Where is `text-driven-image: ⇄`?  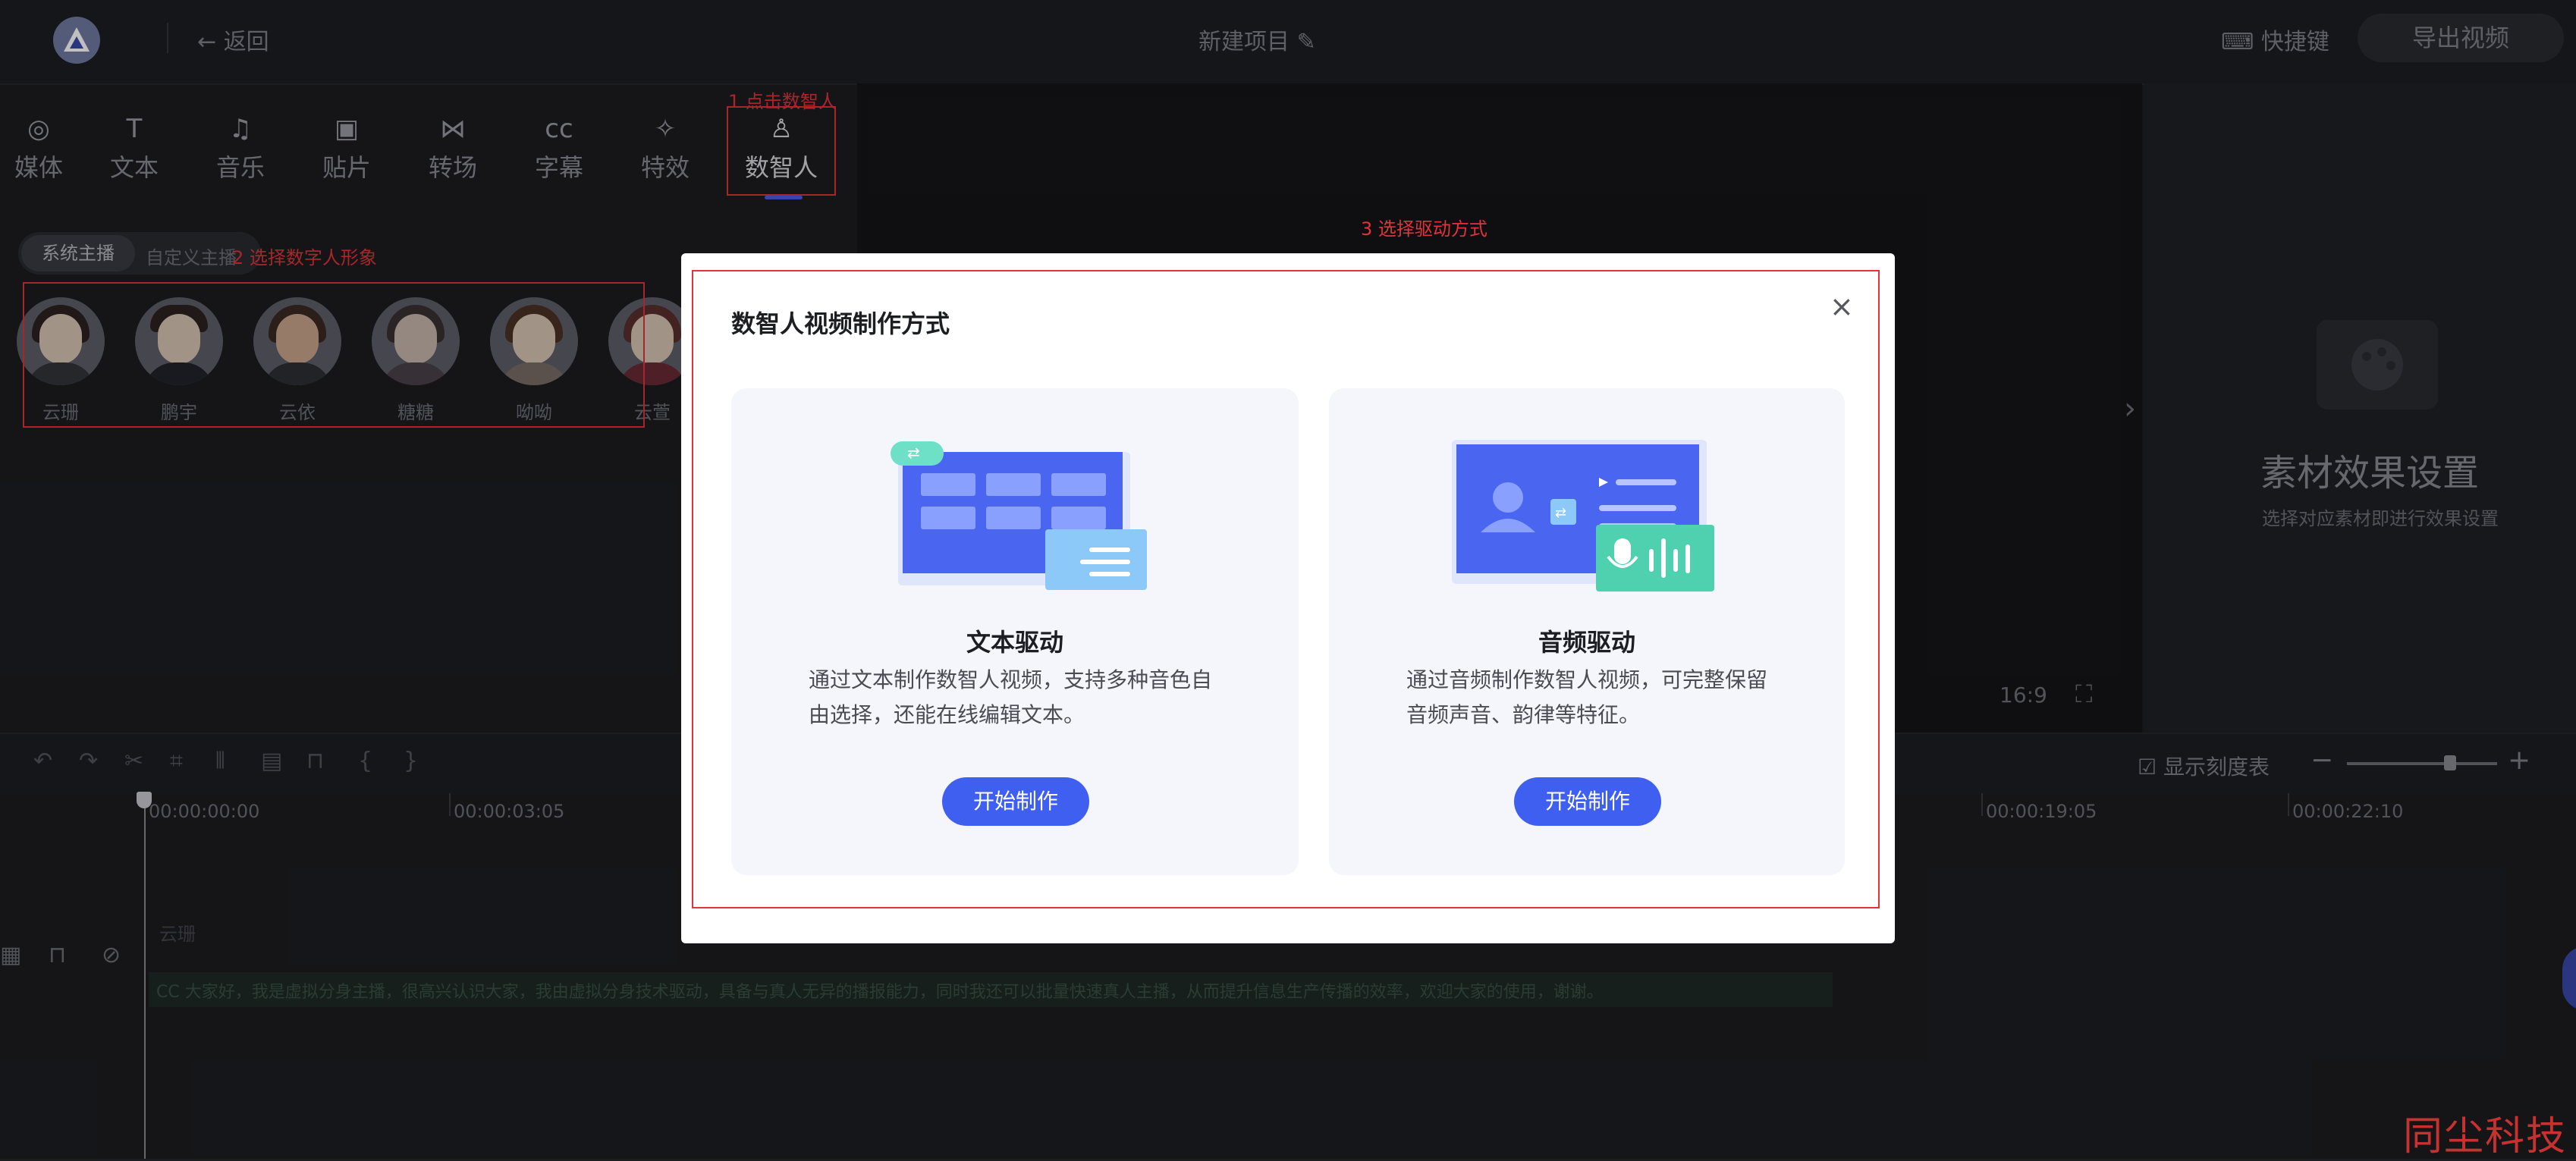
text-driven-image: ⇄ is located at coordinates (1019, 515).